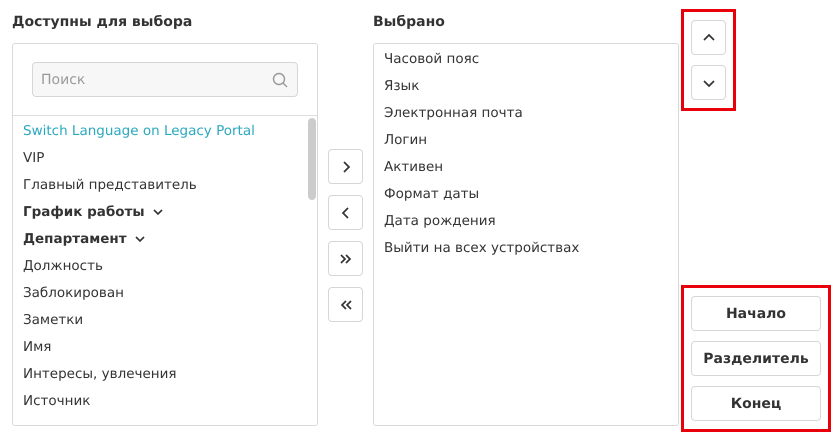 This screenshot has width=832, height=439. Describe the element at coordinates (526, 140) in the screenshot. I see `list-item: Логин` at that location.